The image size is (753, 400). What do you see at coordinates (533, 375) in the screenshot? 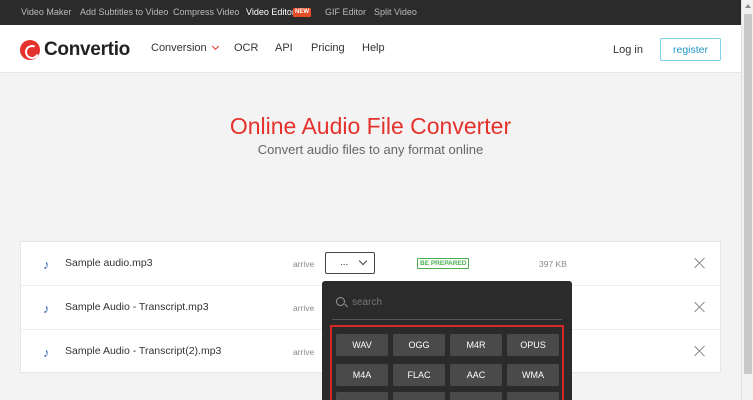
I see `format-option-wma: WMA` at bounding box center [533, 375].